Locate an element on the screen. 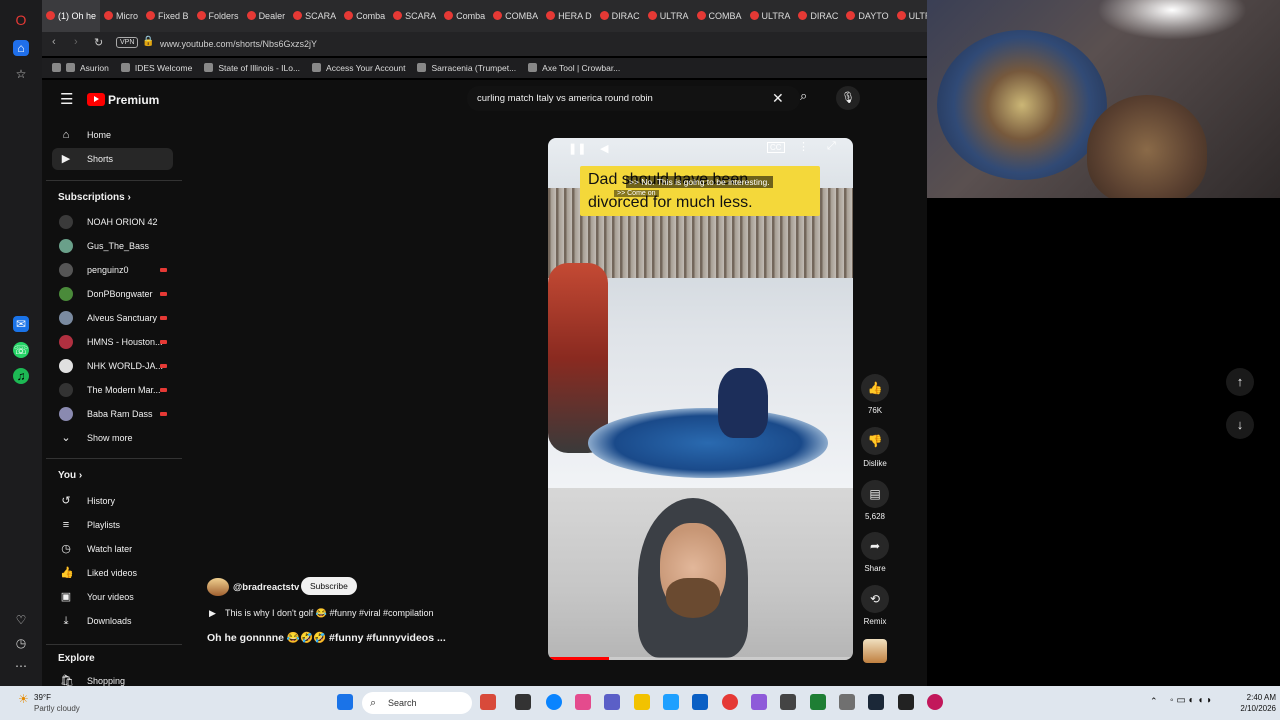 Image resolution: width=1280 pixels, height=720 pixels. comment-icon: ▤ is located at coordinates (875, 494).